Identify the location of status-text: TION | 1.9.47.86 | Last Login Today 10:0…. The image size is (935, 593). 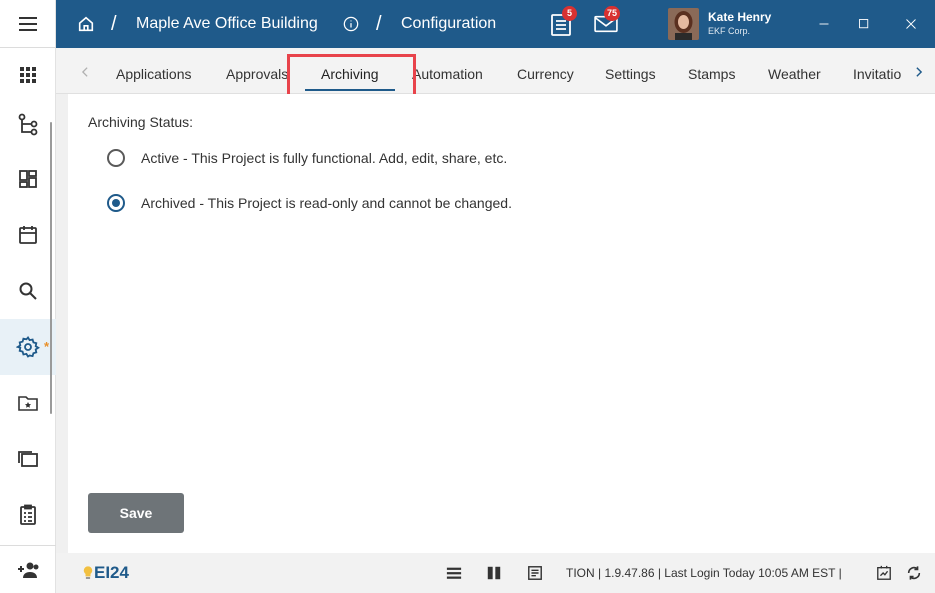
(704, 573).